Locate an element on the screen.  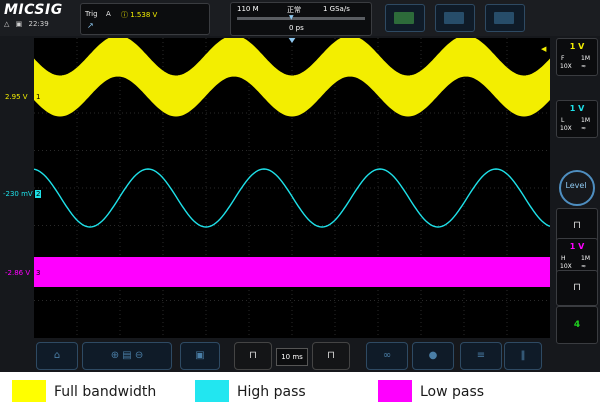
channel-3-scale: 1 V is located at coordinates (577, 246).